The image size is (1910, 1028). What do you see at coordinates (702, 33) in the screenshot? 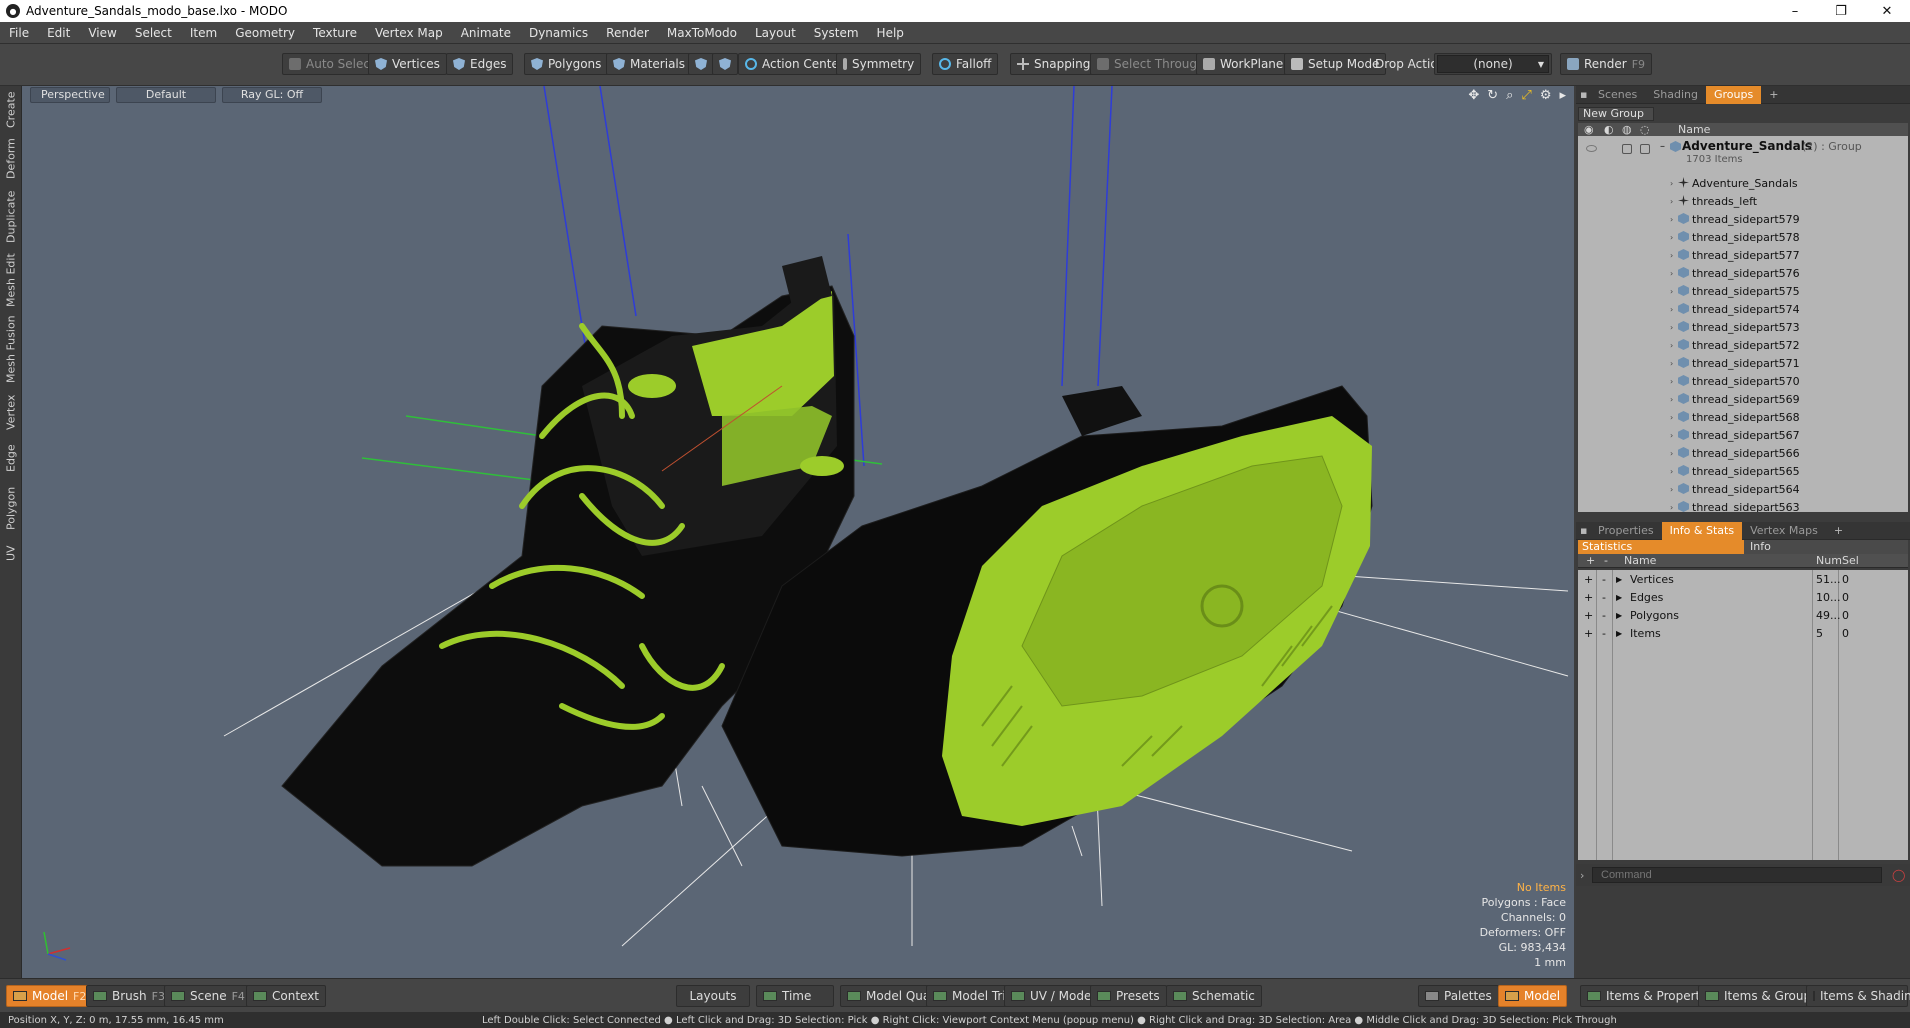
I see `menu-maxtomodo: MaxToModo` at bounding box center [702, 33].